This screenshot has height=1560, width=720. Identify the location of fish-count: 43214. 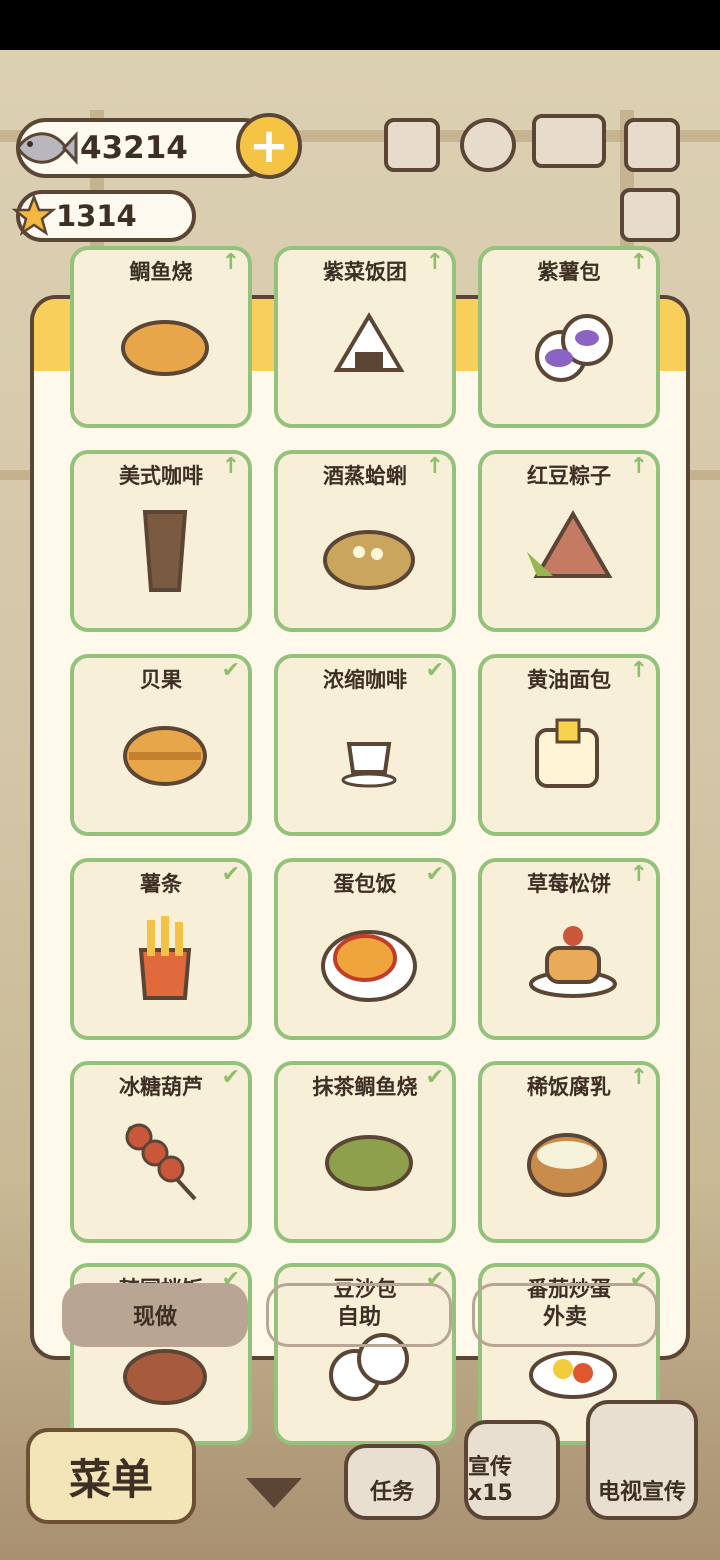
(134, 148).